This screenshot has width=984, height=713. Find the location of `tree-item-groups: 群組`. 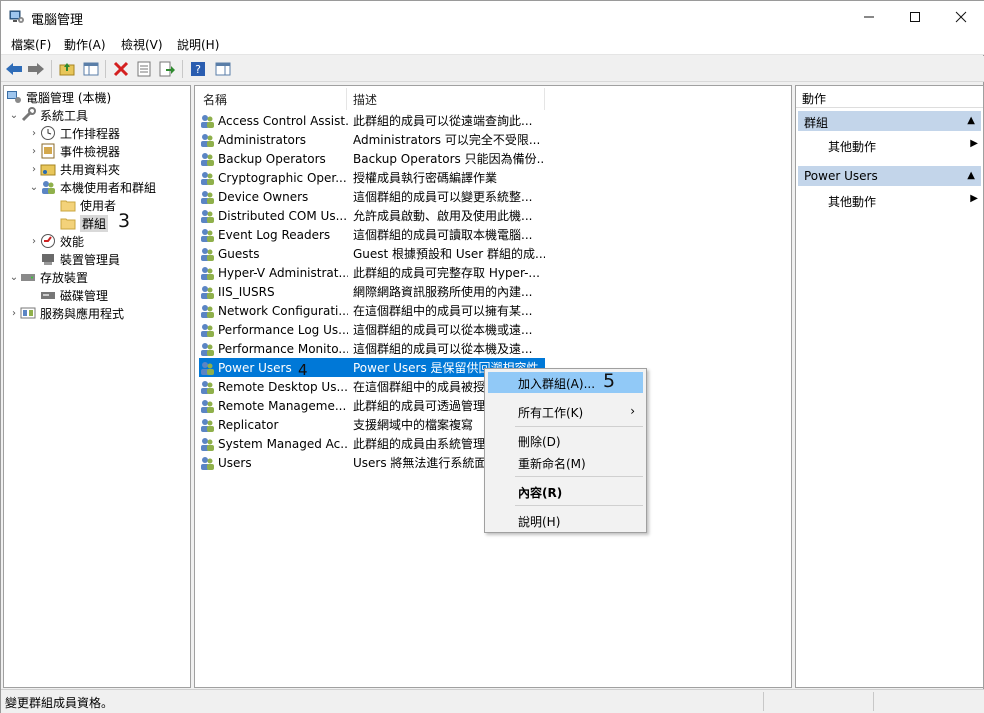

tree-item-groups: 群組 is located at coordinates (84, 223).